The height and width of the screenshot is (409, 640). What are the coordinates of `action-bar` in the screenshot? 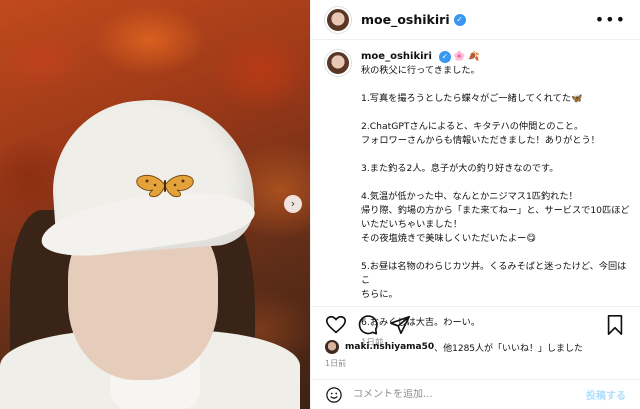 It's located at (475, 325).